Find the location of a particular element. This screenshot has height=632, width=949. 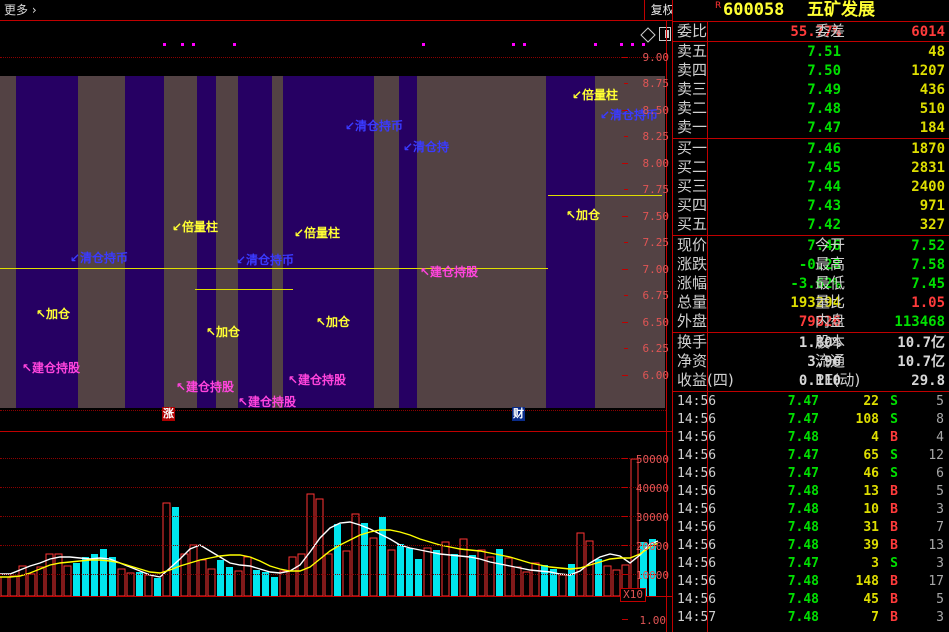

bid-volume: 971 is located at coordinates (932, 206).